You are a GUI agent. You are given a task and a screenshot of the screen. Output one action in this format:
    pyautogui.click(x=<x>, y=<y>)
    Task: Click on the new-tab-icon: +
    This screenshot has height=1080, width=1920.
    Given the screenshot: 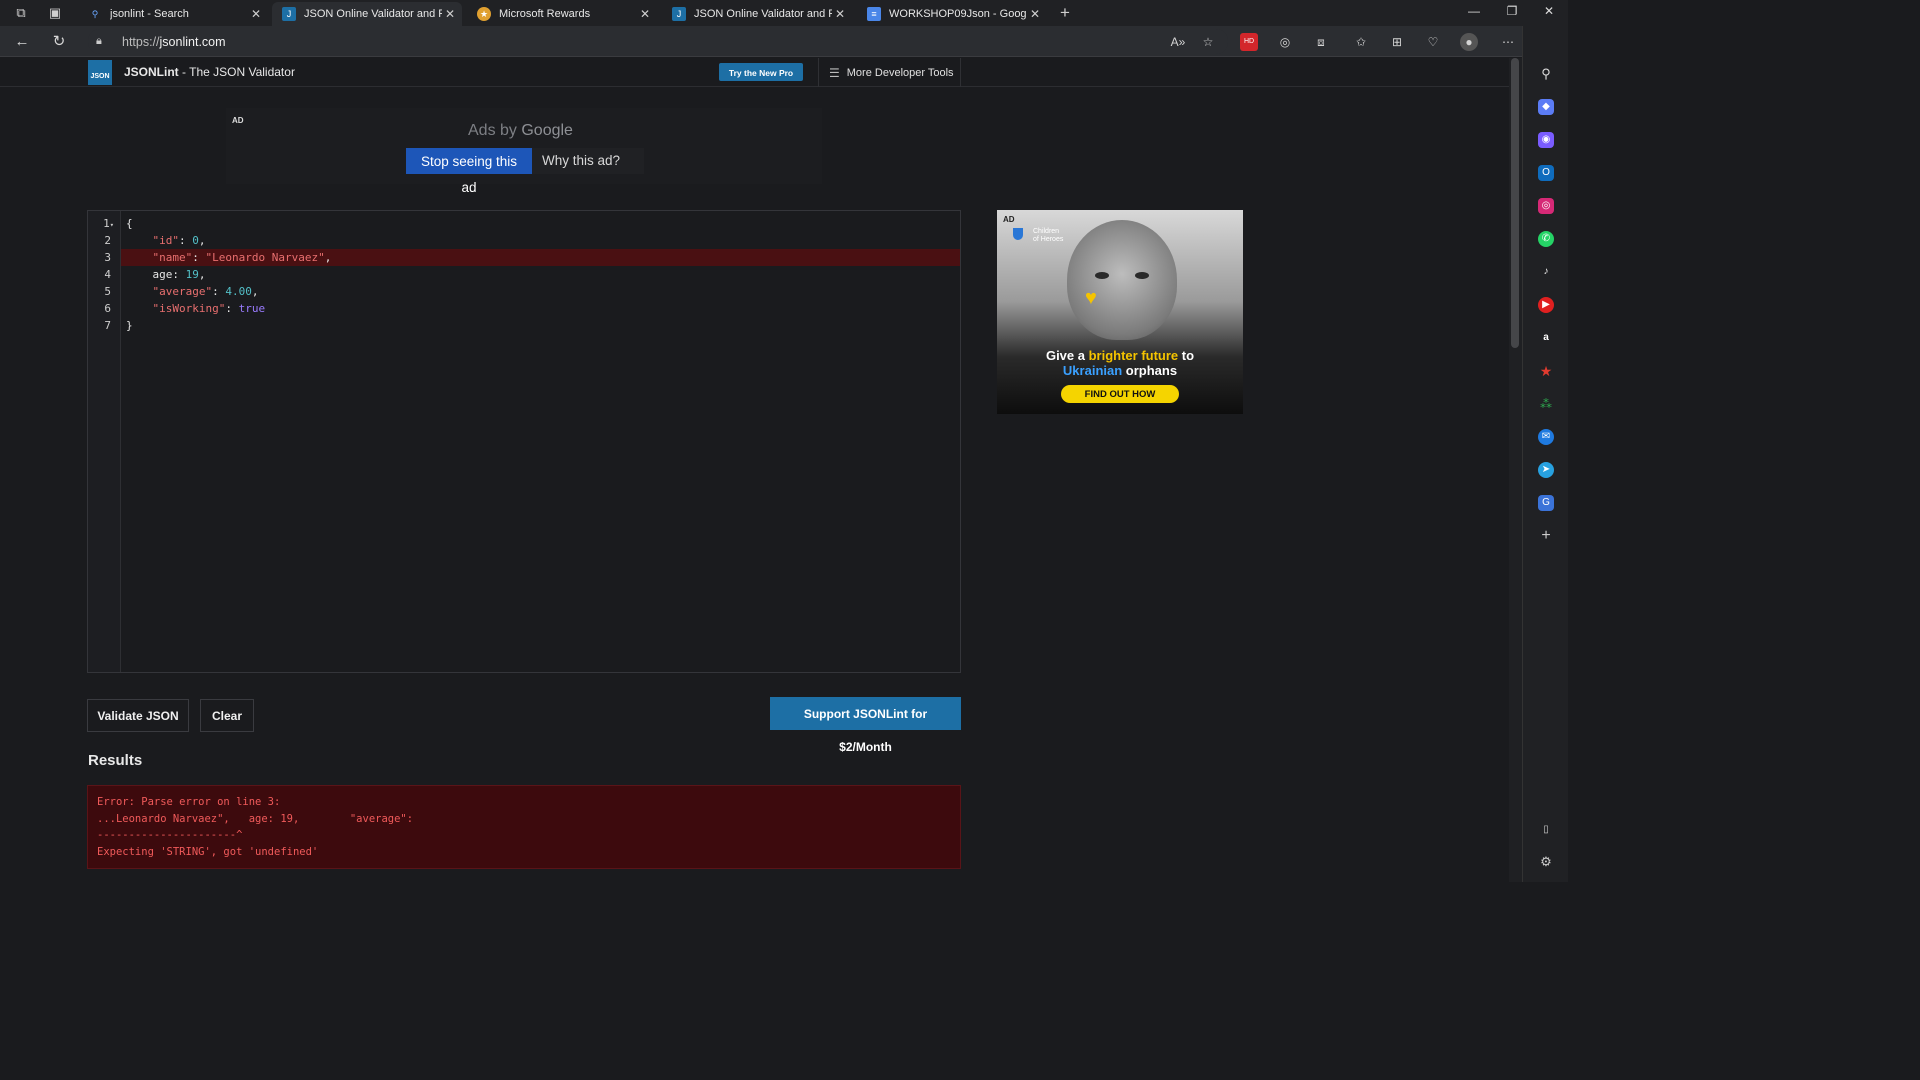 What is the action you would take?
    pyautogui.click(x=1065, y=12)
    